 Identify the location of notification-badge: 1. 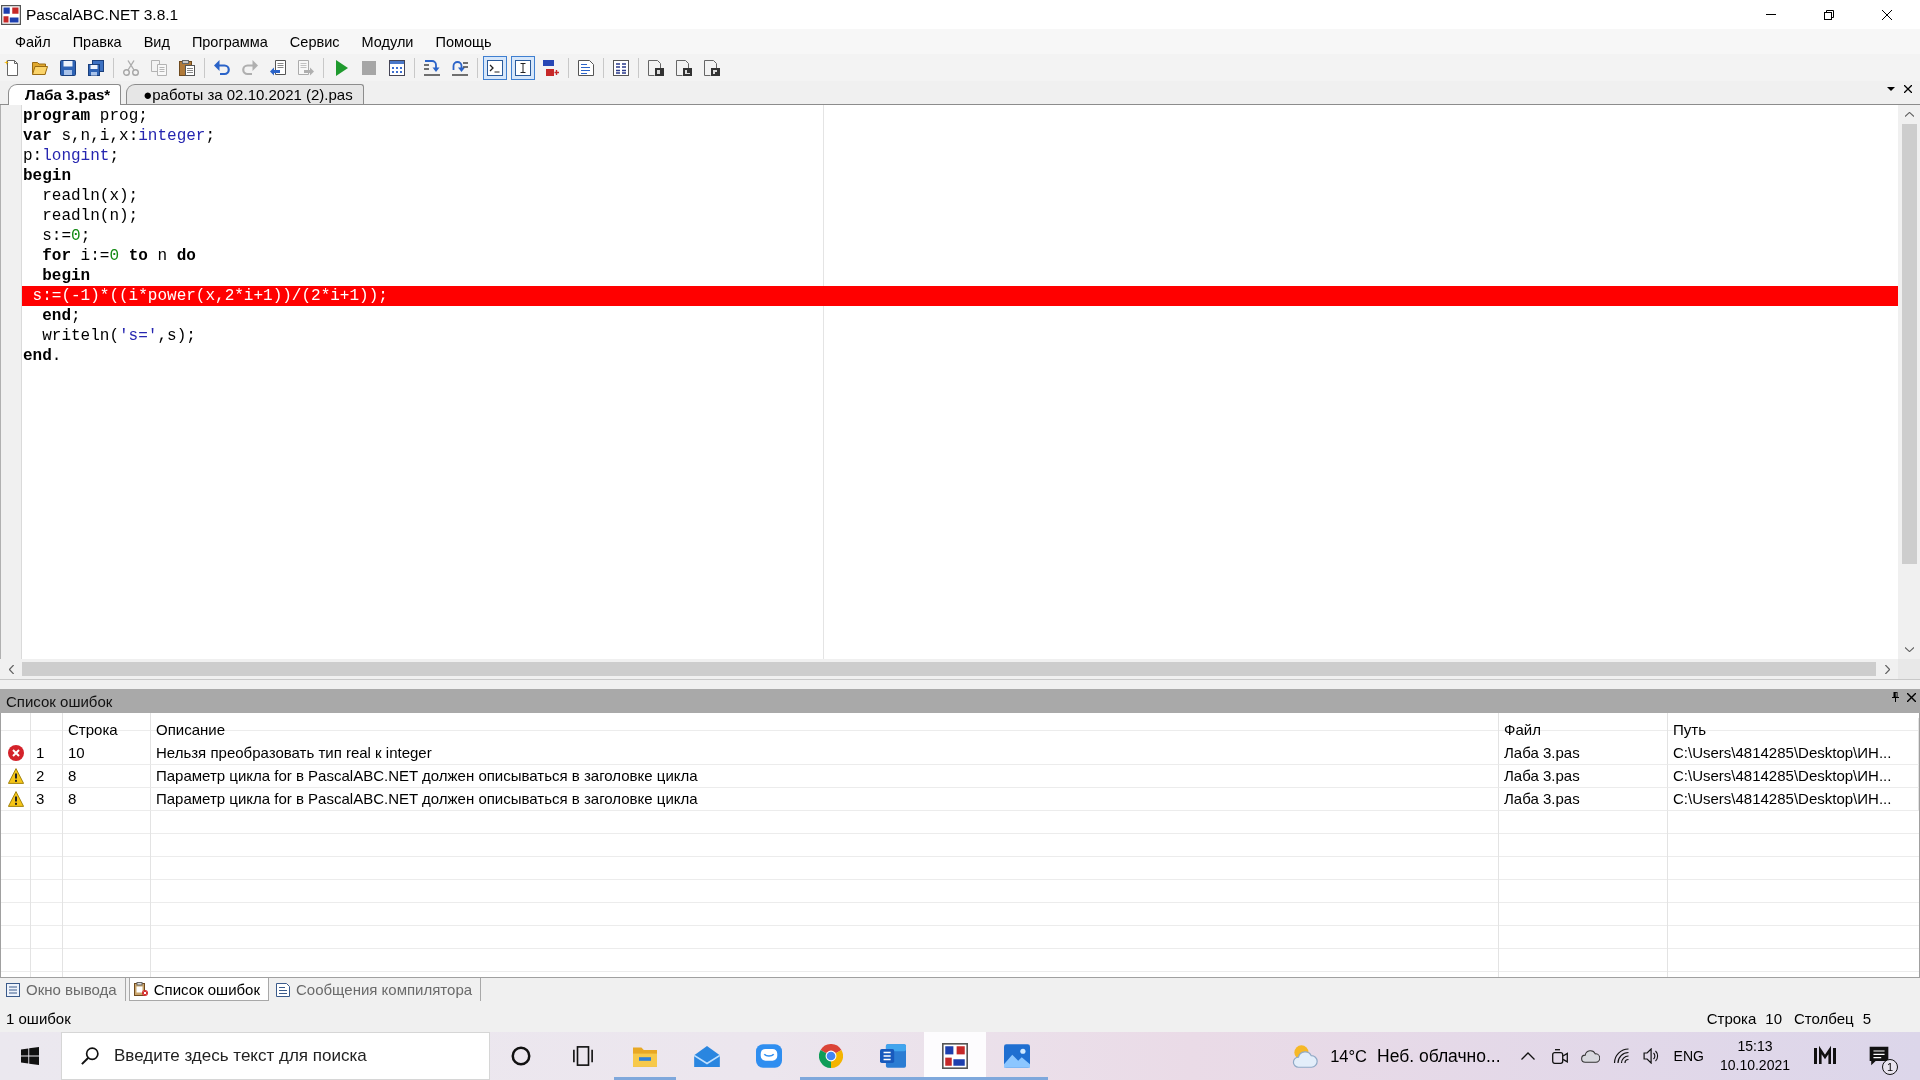
(1890, 1067).